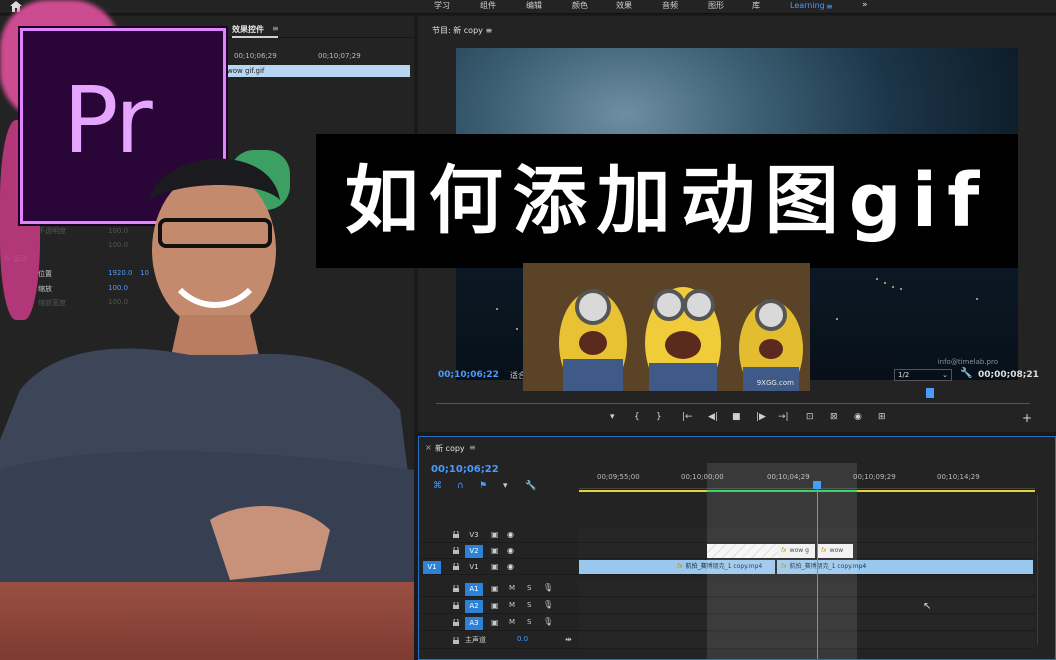 The height and width of the screenshot is (660, 1056). What do you see at coordinates (967, 362) in the screenshot?
I see `video-watermark: info@timelab.pro` at bounding box center [967, 362].